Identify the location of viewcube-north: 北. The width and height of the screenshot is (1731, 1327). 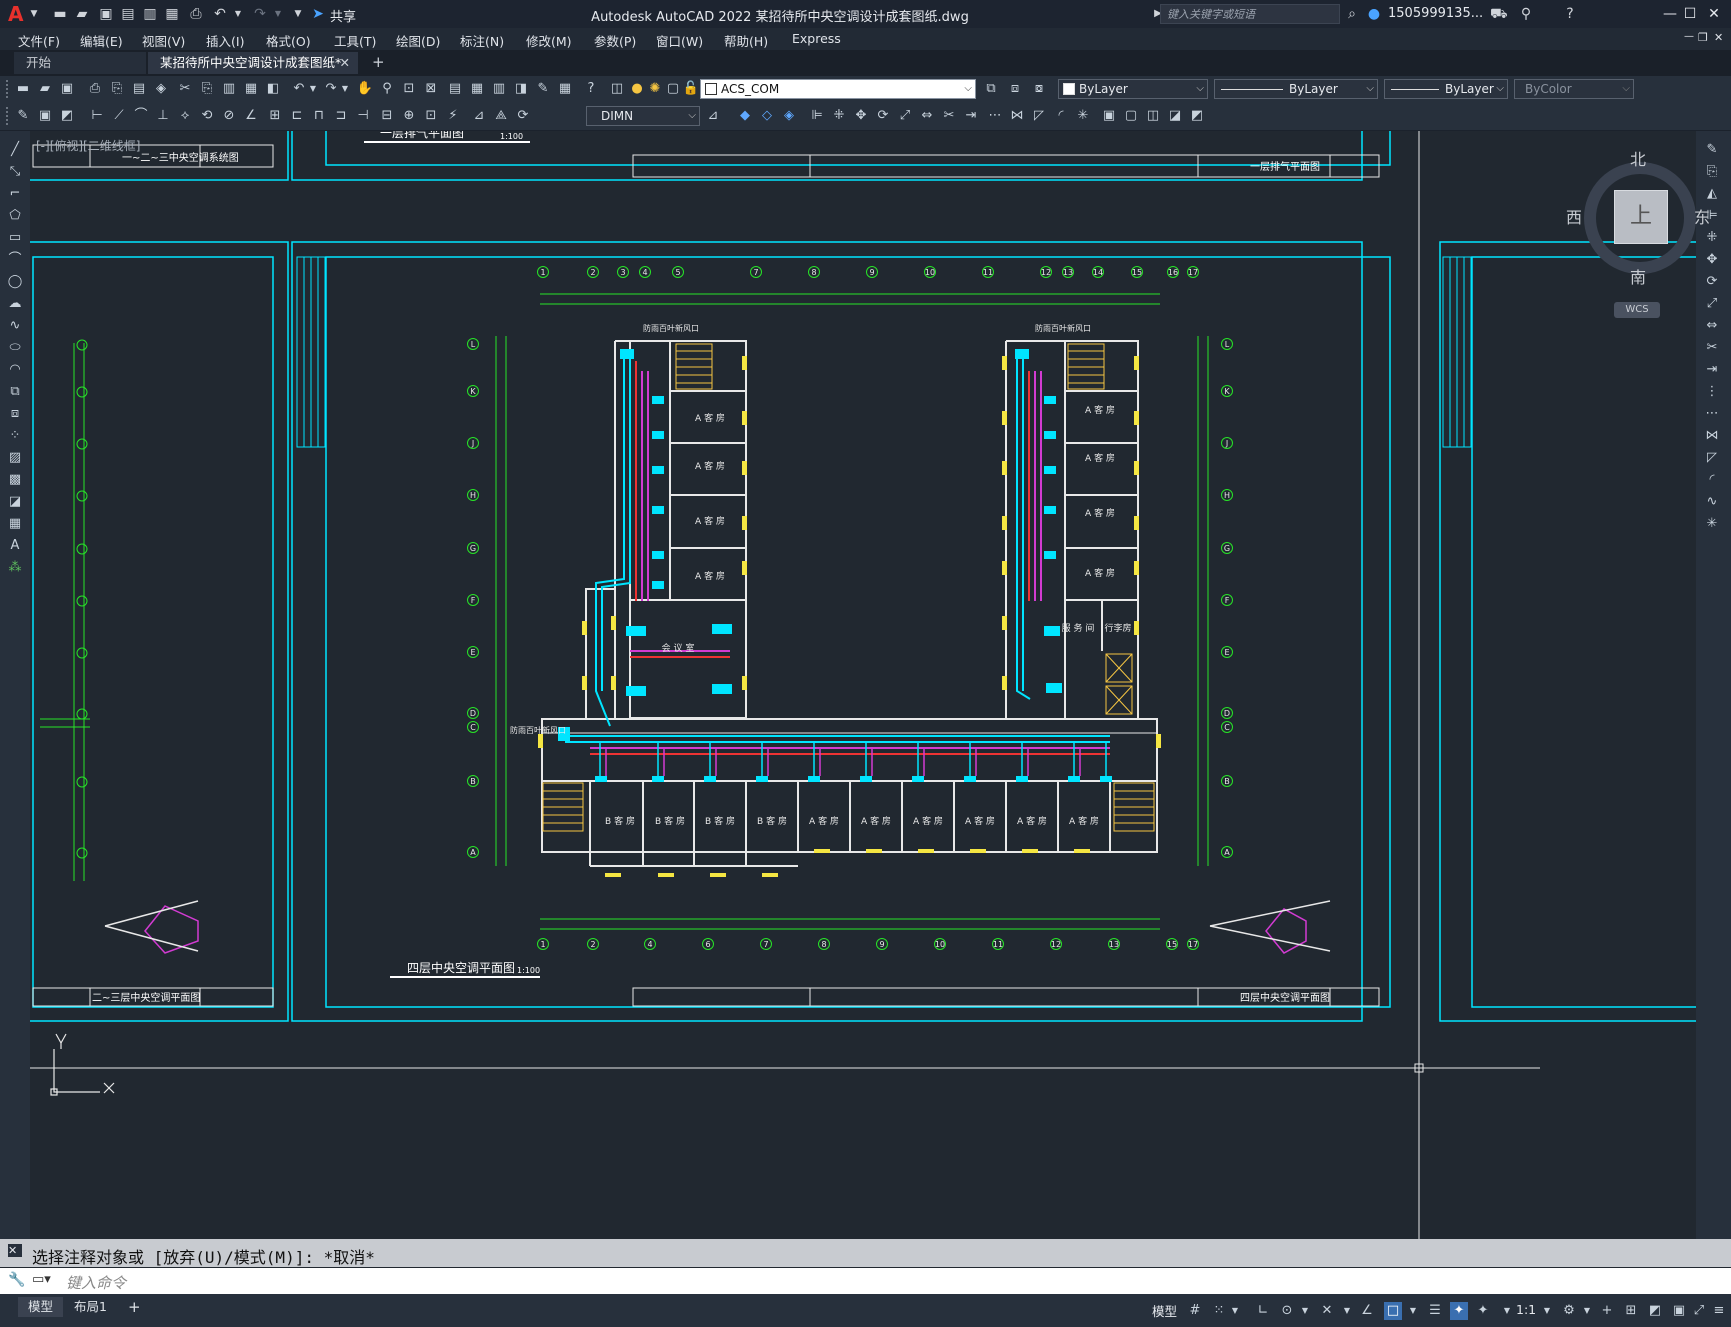
(1638, 158).